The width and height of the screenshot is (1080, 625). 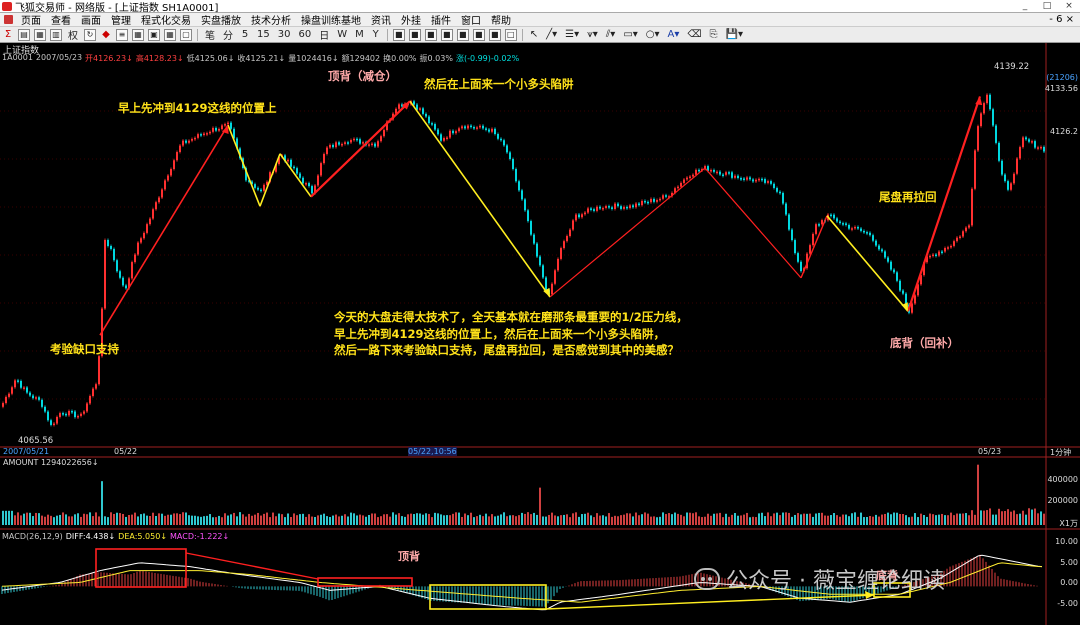 What do you see at coordinates (409, 556) in the screenshot?
I see `macd-top-divergence-label: 顶背` at bounding box center [409, 556].